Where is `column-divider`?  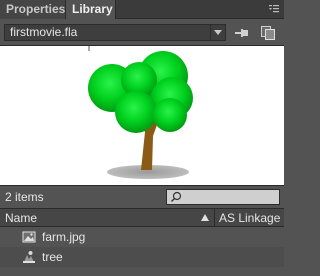 column-divider is located at coordinates (214, 217).